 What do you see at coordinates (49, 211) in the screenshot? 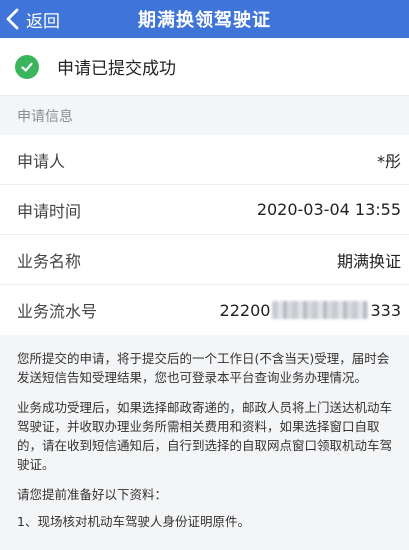
I see `time-label: 申请时间` at bounding box center [49, 211].